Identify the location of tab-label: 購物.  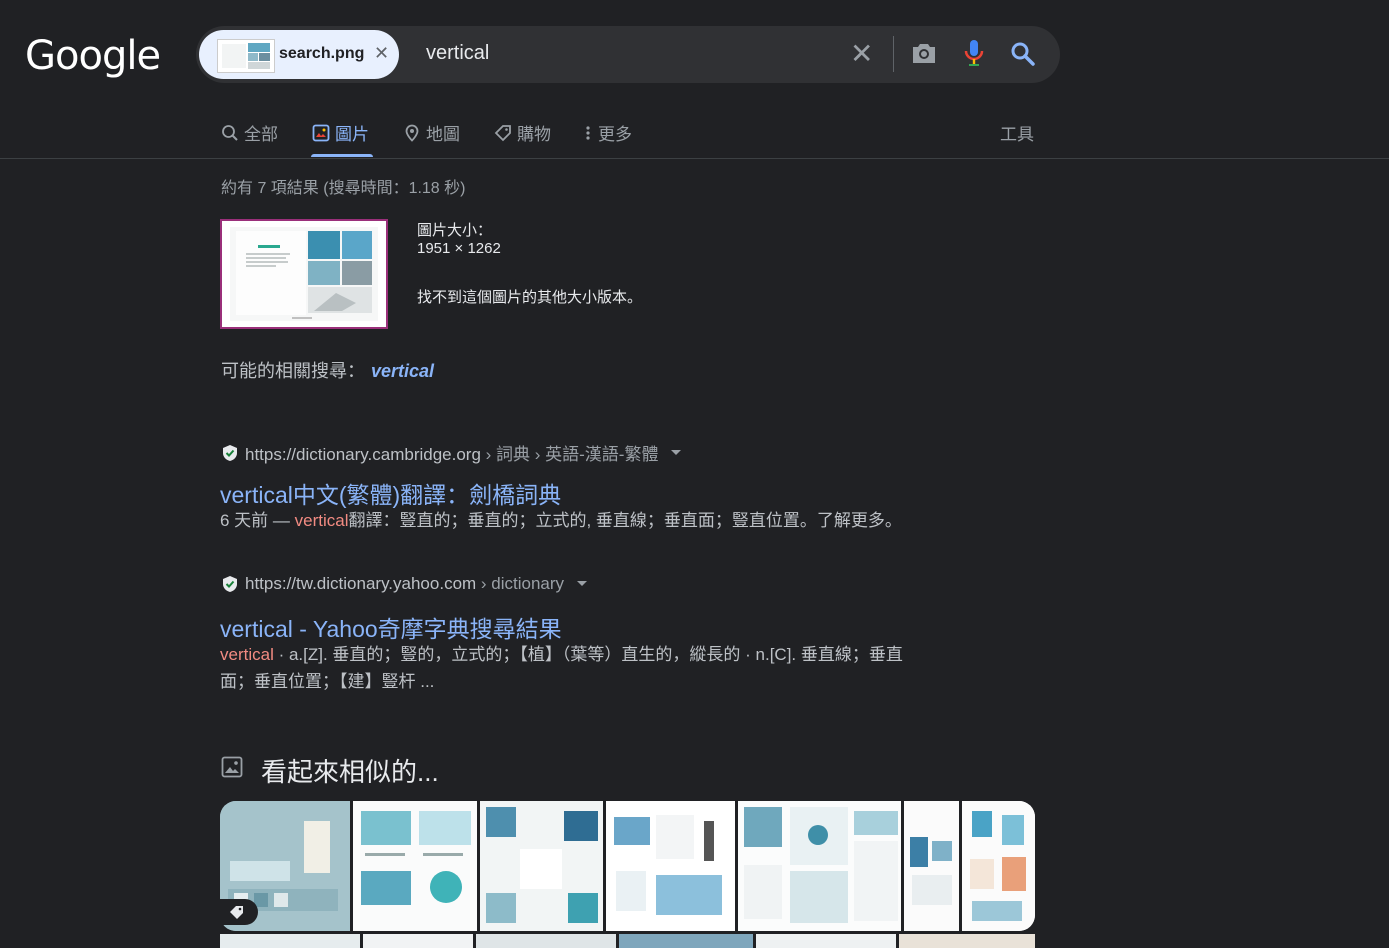
(534, 134).